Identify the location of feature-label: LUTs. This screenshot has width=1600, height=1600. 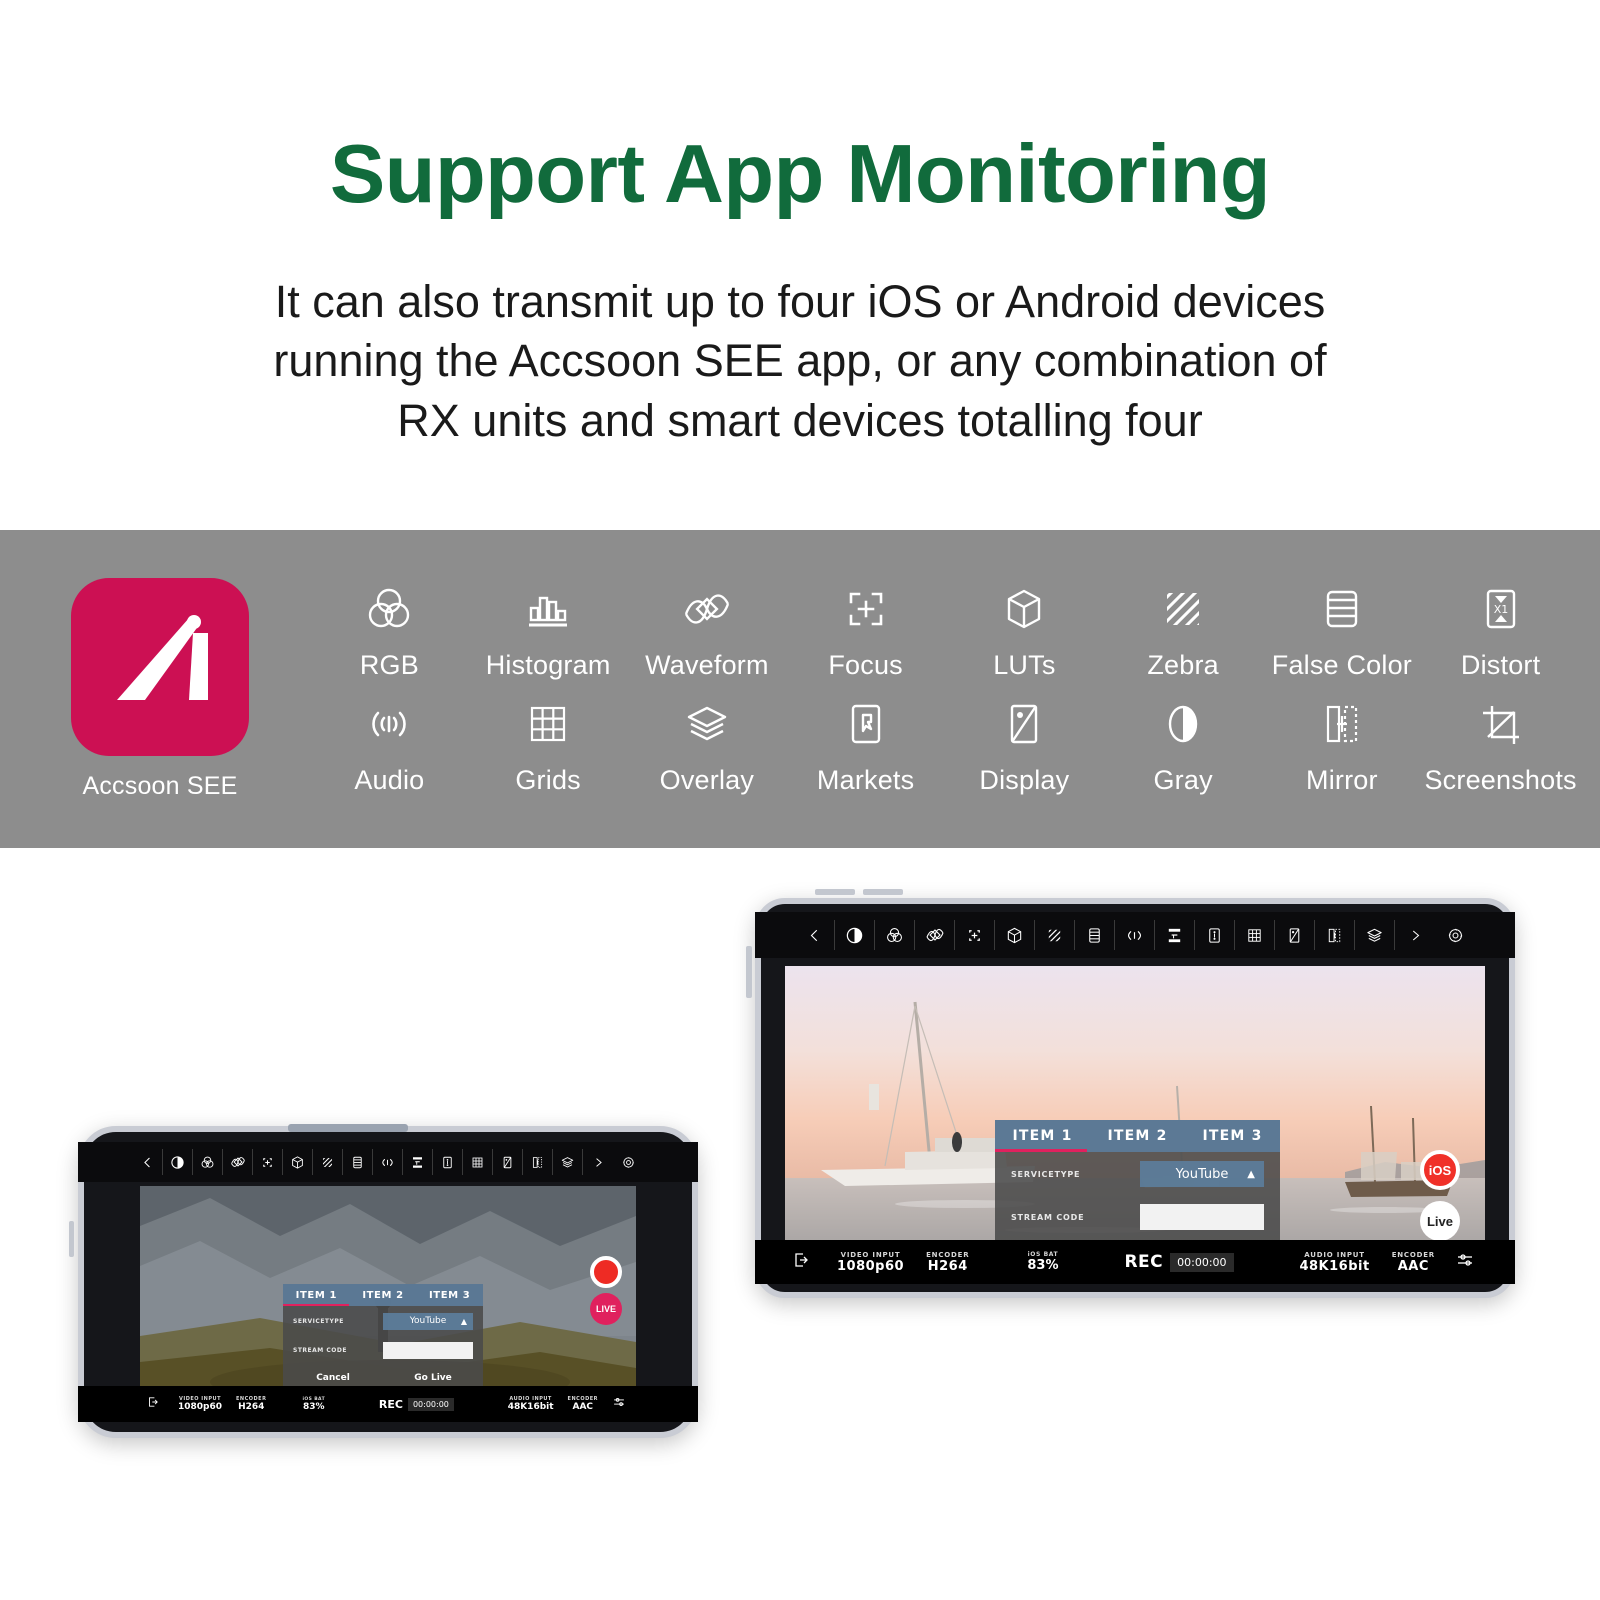
(1024, 665).